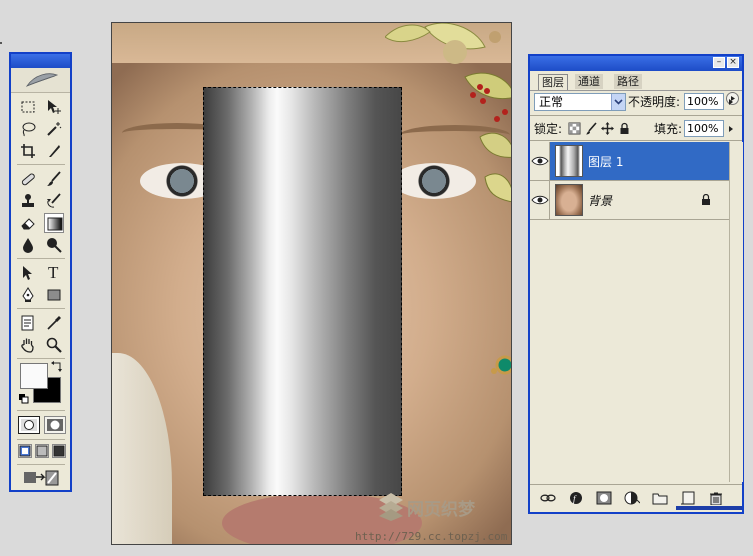 The image size is (753, 556). I want to click on path-select-tool, so click(28, 273).